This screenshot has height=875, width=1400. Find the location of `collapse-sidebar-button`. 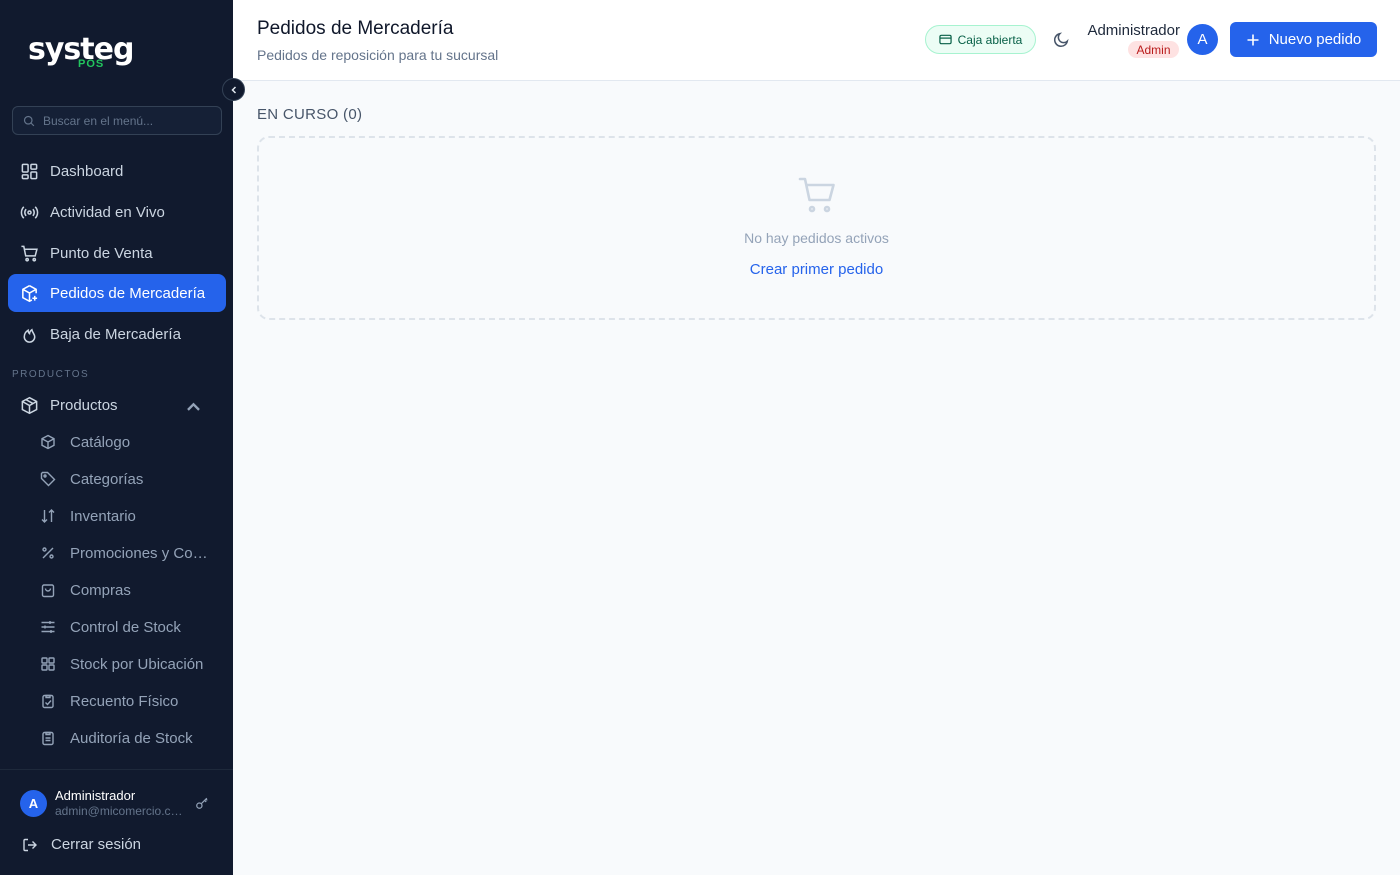

collapse-sidebar-button is located at coordinates (233, 89).